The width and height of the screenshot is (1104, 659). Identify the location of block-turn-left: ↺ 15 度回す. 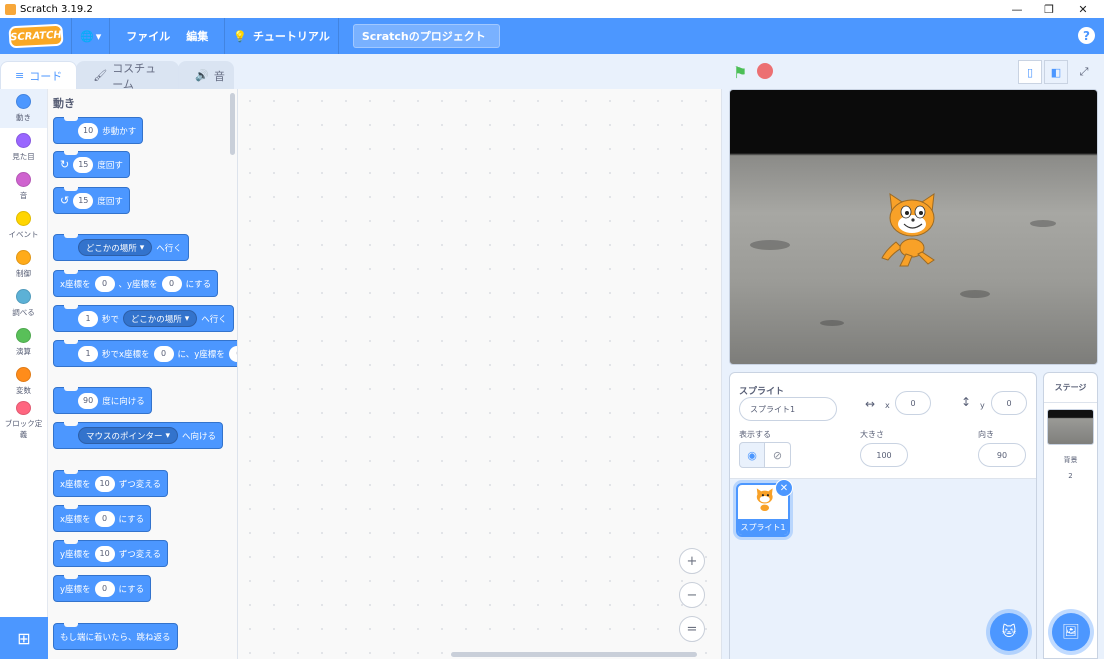
(91, 200).